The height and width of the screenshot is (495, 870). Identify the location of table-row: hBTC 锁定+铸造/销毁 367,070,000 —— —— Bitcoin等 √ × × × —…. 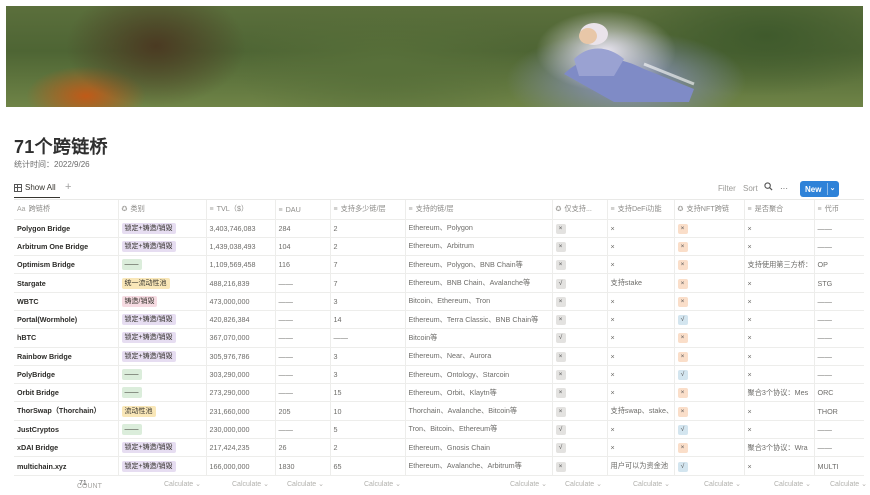
(439, 338).